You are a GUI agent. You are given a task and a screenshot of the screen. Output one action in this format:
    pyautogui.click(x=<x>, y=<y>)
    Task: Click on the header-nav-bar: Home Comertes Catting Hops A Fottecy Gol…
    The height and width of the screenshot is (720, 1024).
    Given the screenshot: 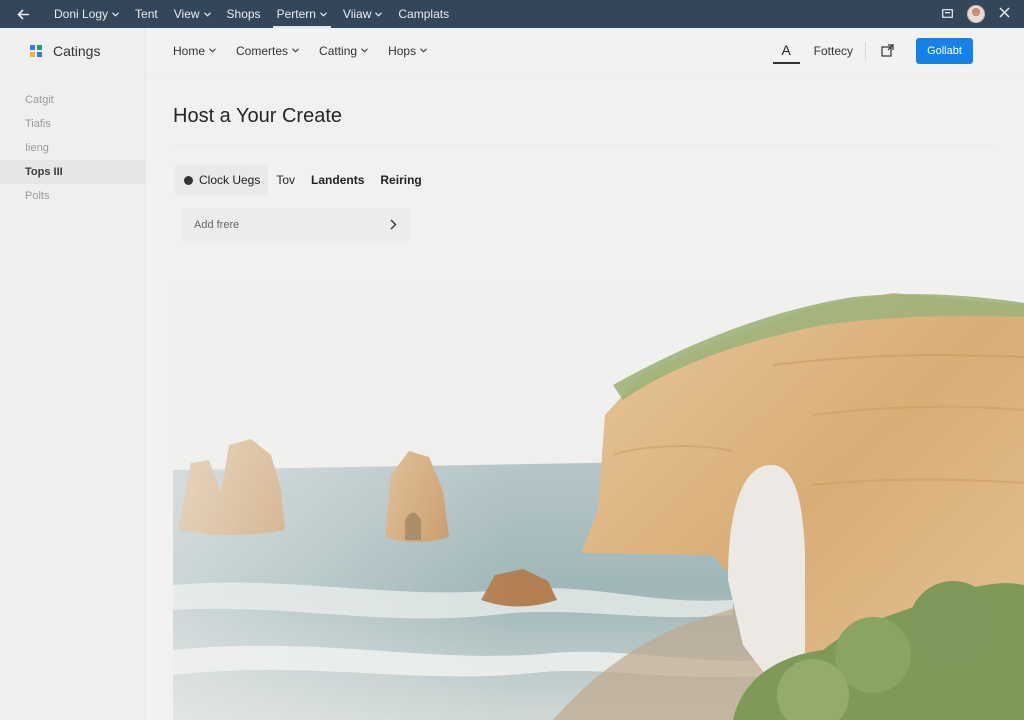 What is the action you would take?
    pyautogui.click(x=585, y=51)
    